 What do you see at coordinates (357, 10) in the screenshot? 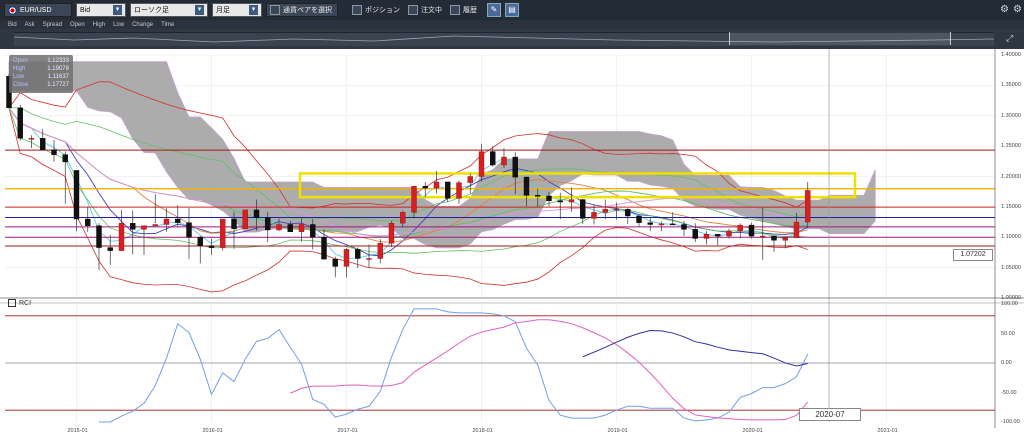
I see `position-checkbox` at bounding box center [357, 10].